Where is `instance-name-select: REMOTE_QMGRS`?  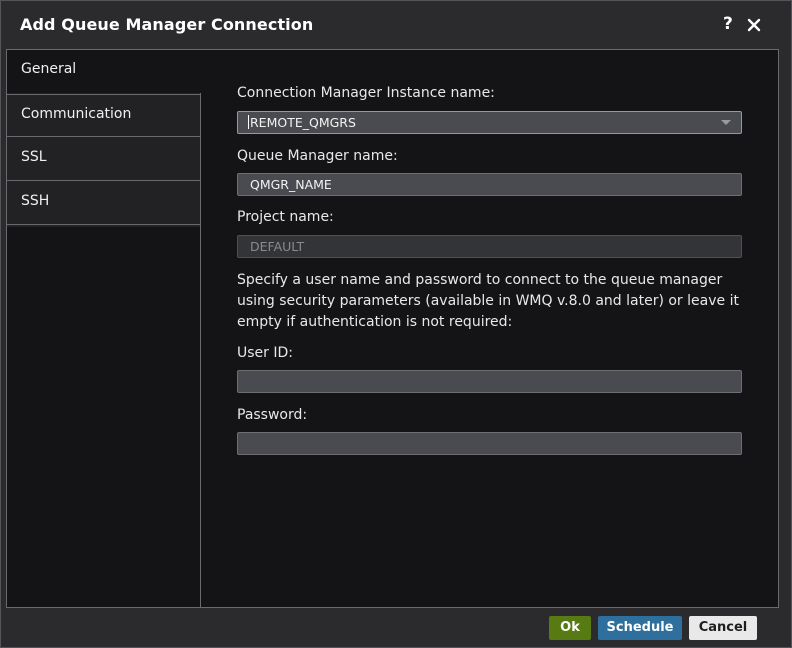
instance-name-select: REMOTE_QMGRS is located at coordinates (489, 122).